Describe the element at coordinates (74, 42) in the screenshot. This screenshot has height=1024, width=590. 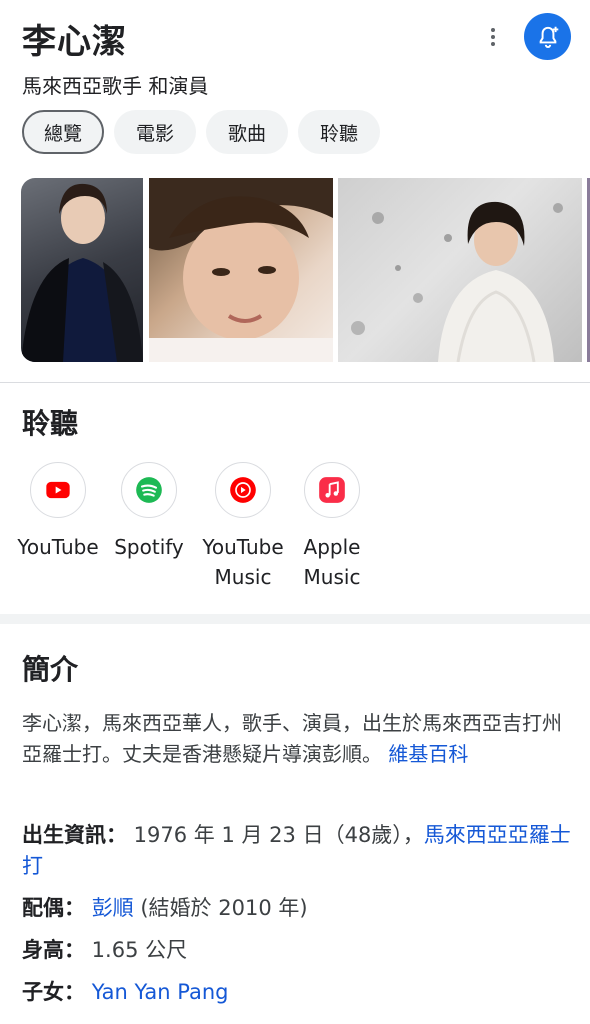
I see `entity-title: 李心潔` at that location.